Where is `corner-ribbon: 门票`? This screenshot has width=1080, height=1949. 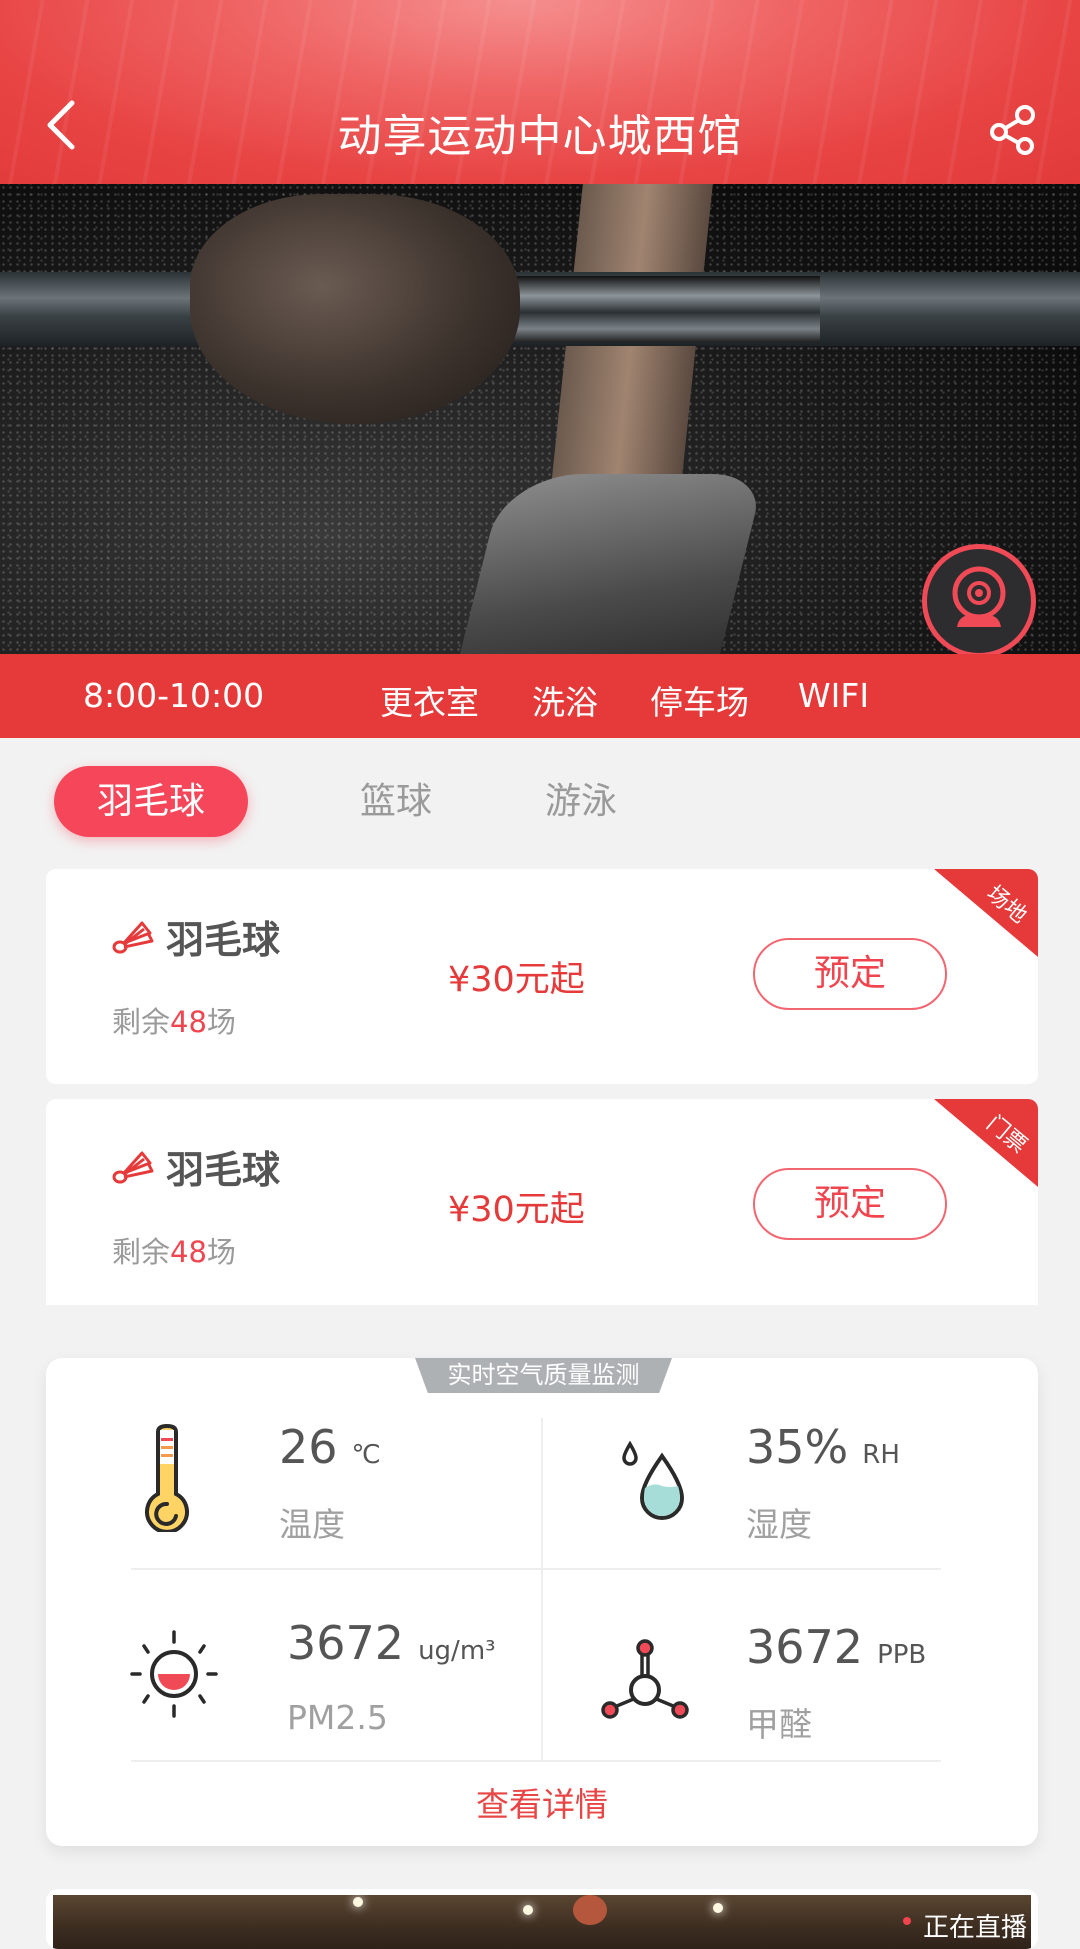
corner-ribbon: 门票 is located at coordinates (986, 1143).